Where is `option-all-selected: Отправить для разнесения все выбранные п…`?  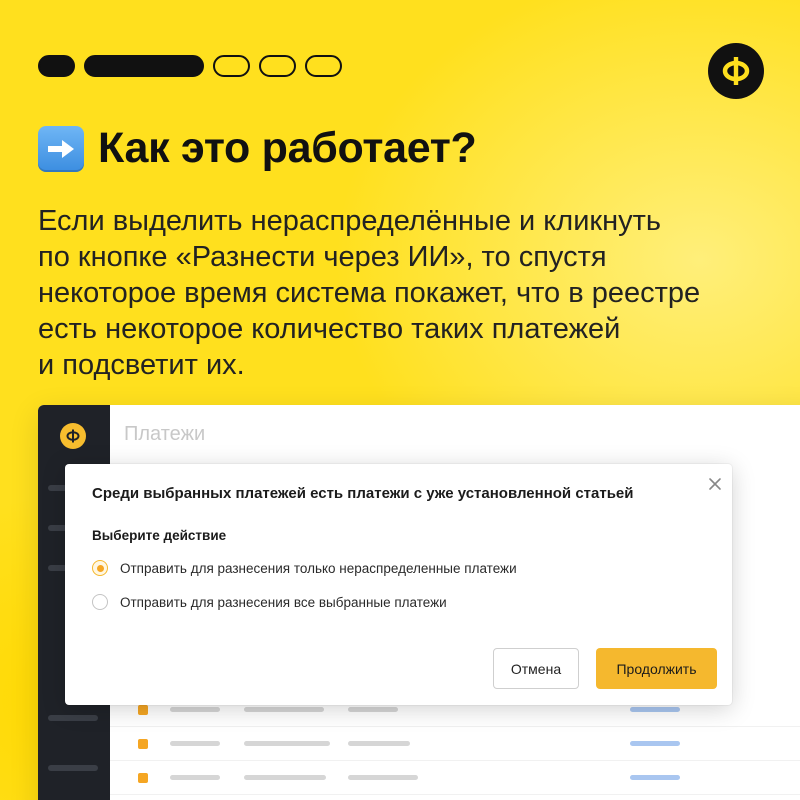 option-all-selected: Отправить для разнесения все выбранные п… is located at coordinates (269, 602).